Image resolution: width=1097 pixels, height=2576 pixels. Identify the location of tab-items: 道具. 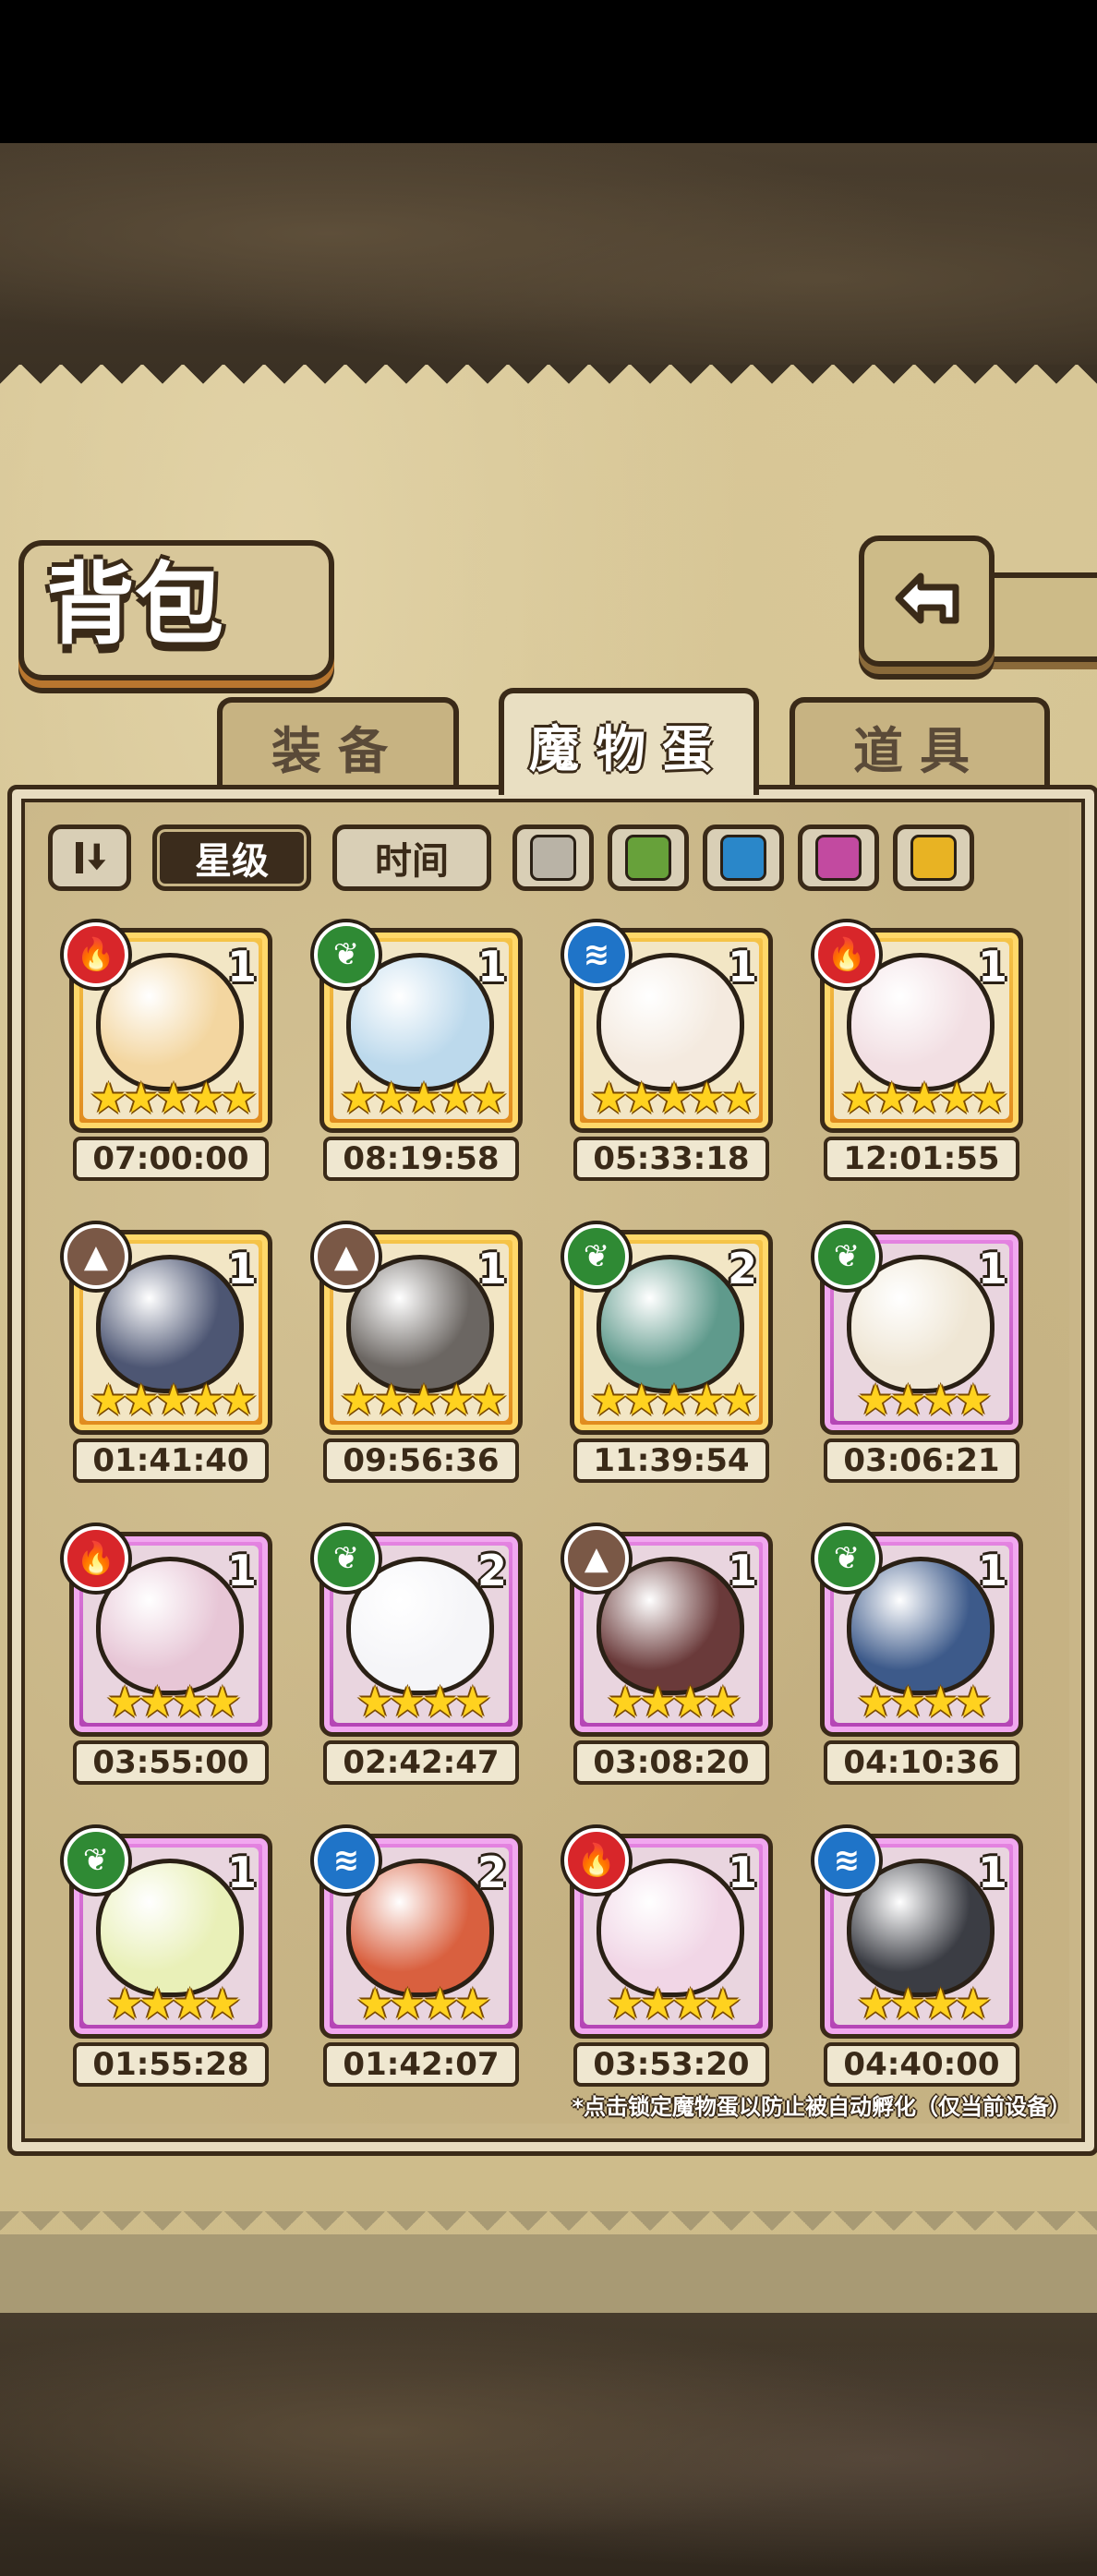
(920, 743).